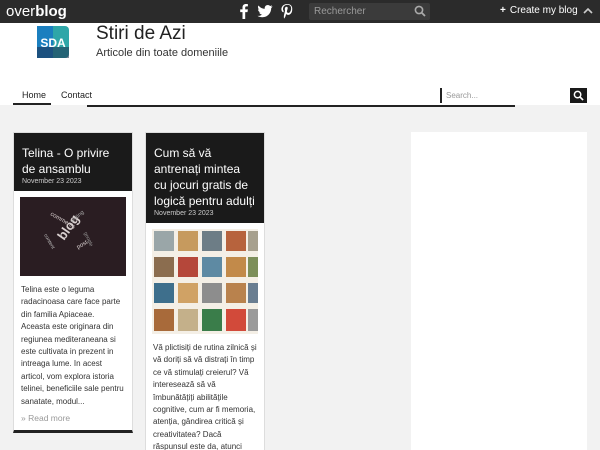 This screenshot has width=600, height=450. I want to click on post-image, so click(205, 281).